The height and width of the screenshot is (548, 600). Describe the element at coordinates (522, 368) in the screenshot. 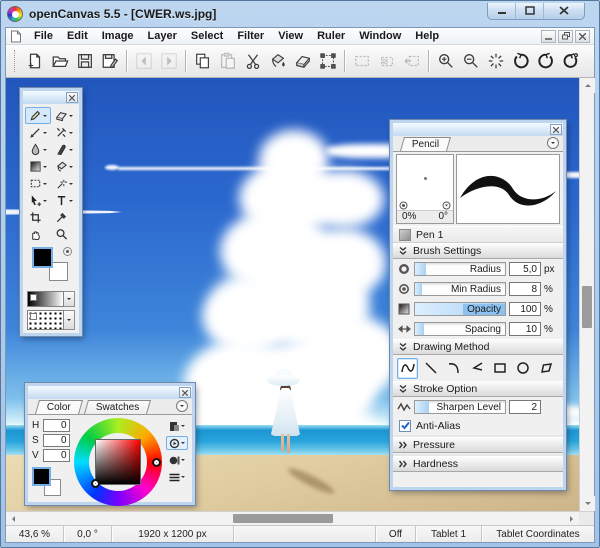

I see `method-ellipse-icon` at that location.